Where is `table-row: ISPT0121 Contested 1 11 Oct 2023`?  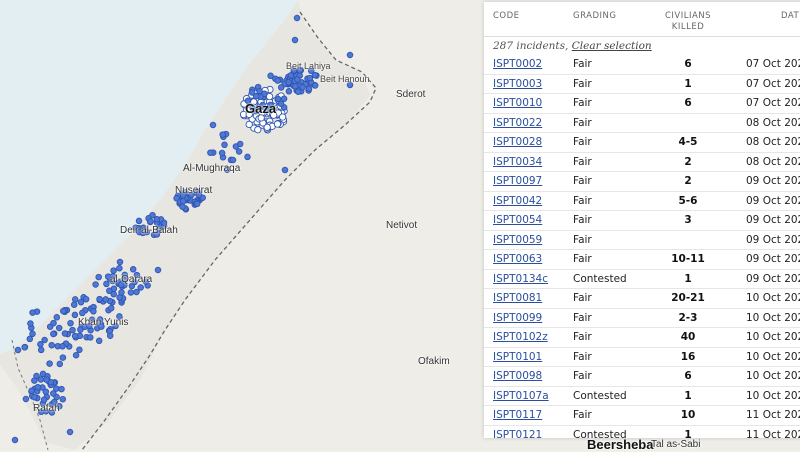 table-row: ISPT0121 Contested 1 11 Oct 2023 is located at coordinates (642, 432).